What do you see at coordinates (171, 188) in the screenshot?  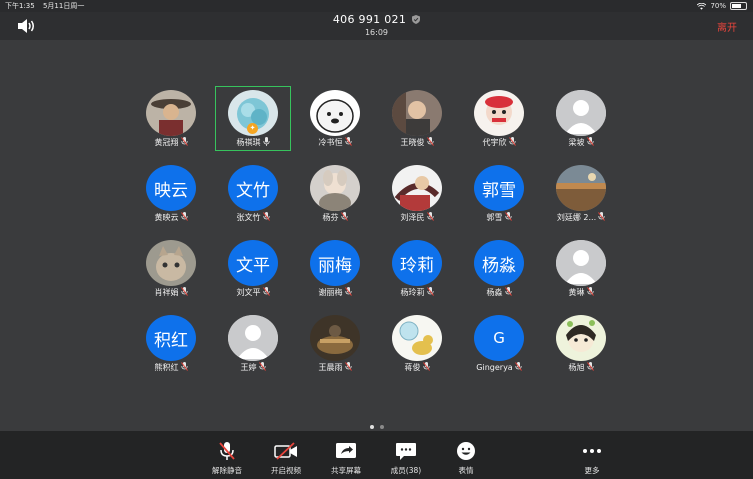 I see `avatar-initials: 映云` at bounding box center [171, 188].